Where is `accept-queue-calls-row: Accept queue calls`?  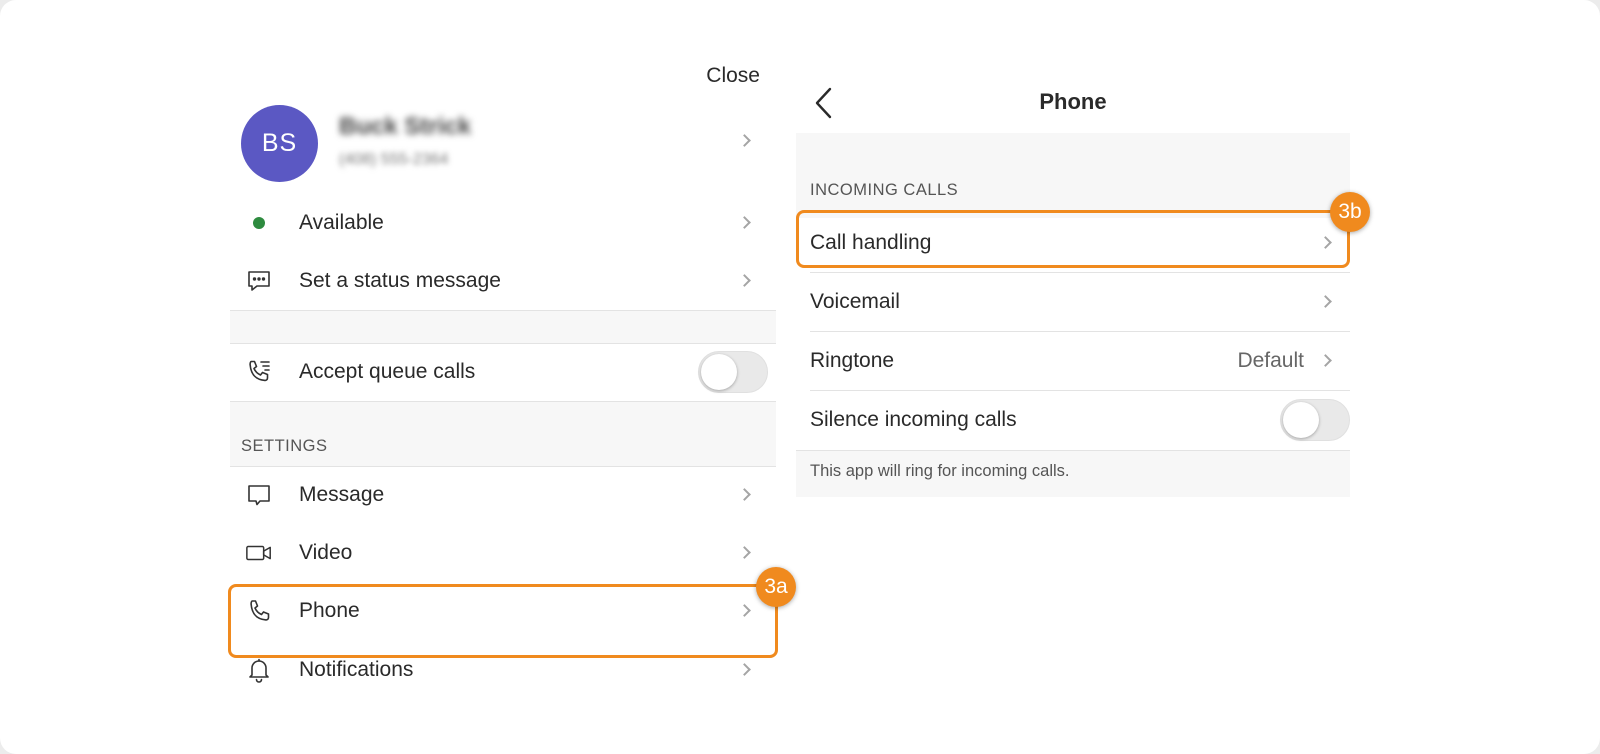 accept-queue-calls-row: Accept queue calls is located at coordinates (503, 372).